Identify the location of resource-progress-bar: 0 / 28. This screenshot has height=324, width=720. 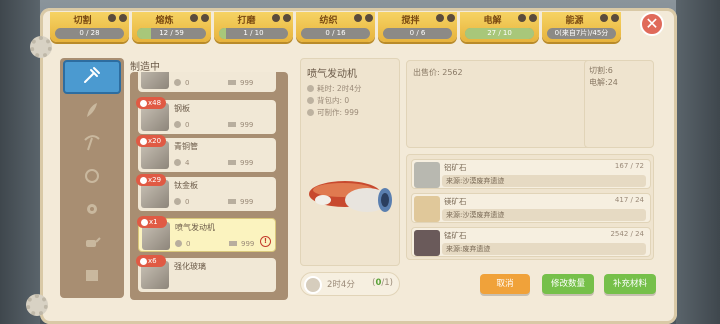
(89, 33).